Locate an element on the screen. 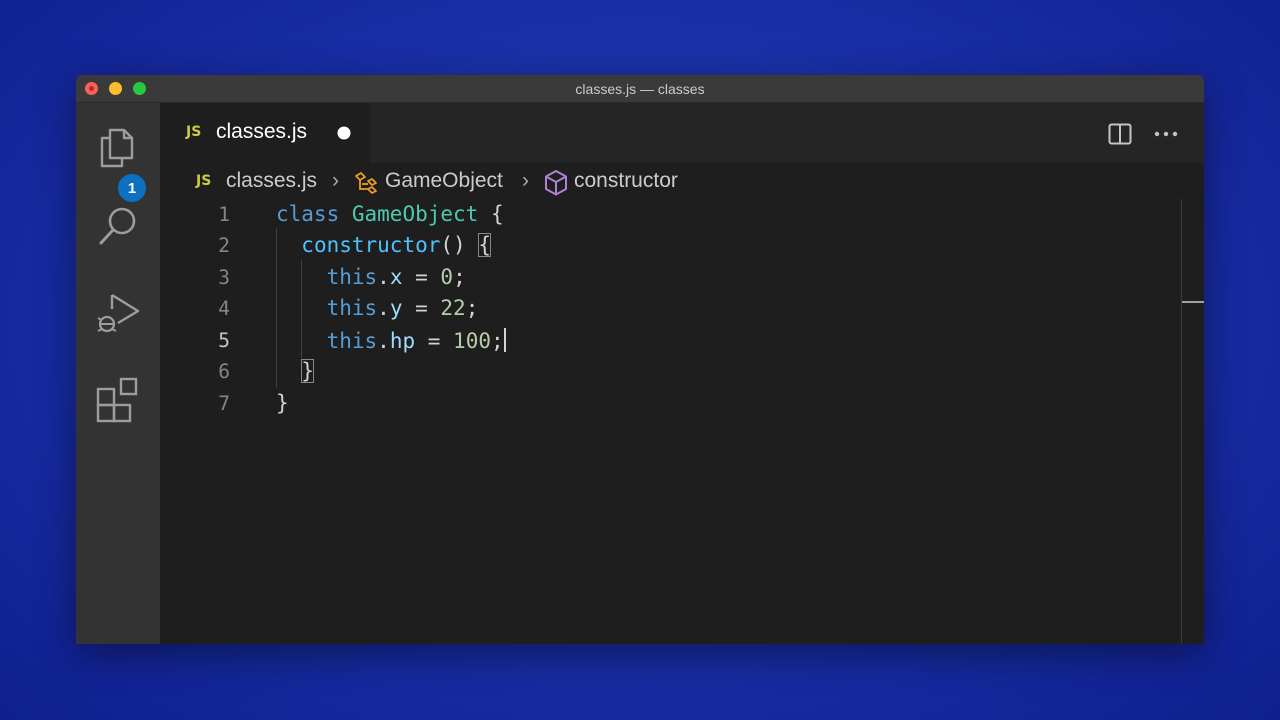  line-number: 7 is located at coordinates (224, 403).